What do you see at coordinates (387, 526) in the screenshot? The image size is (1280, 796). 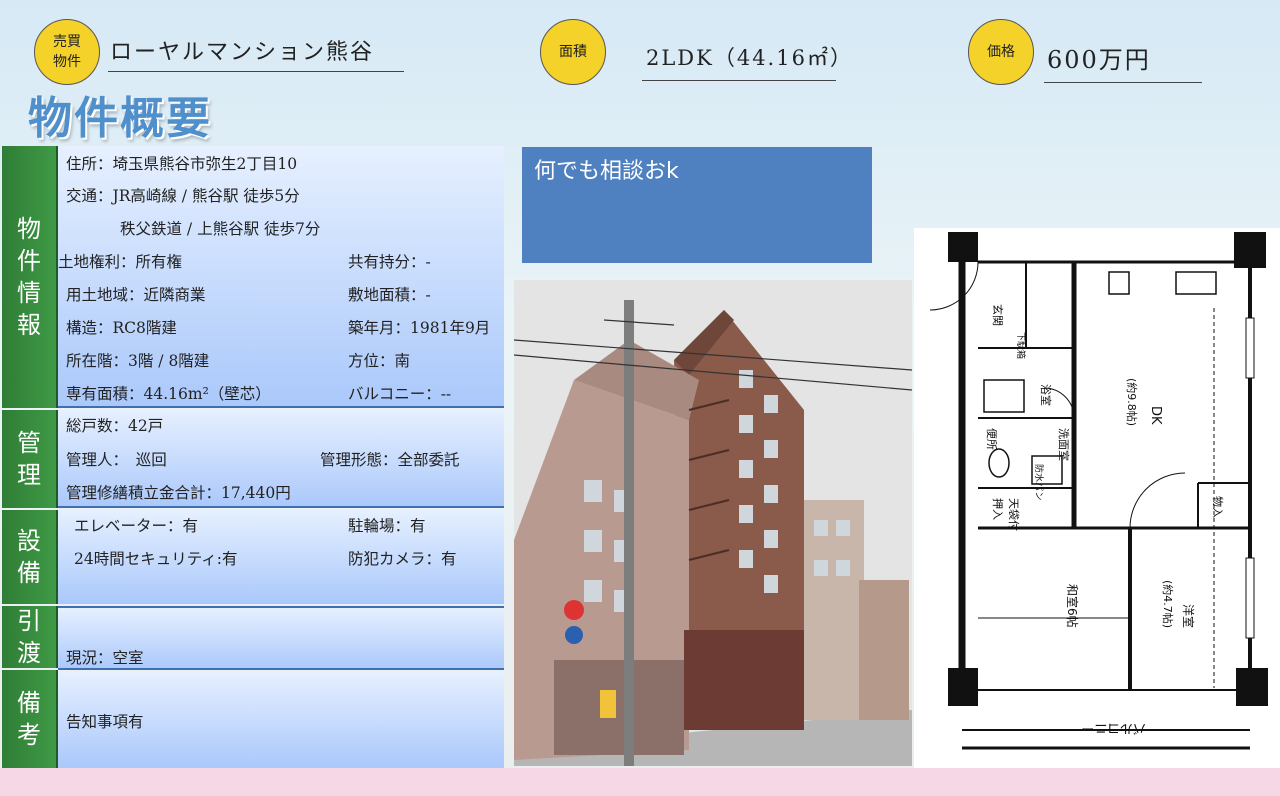 I see `bicycle-parking: 駐輪場：有` at bounding box center [387, 526].